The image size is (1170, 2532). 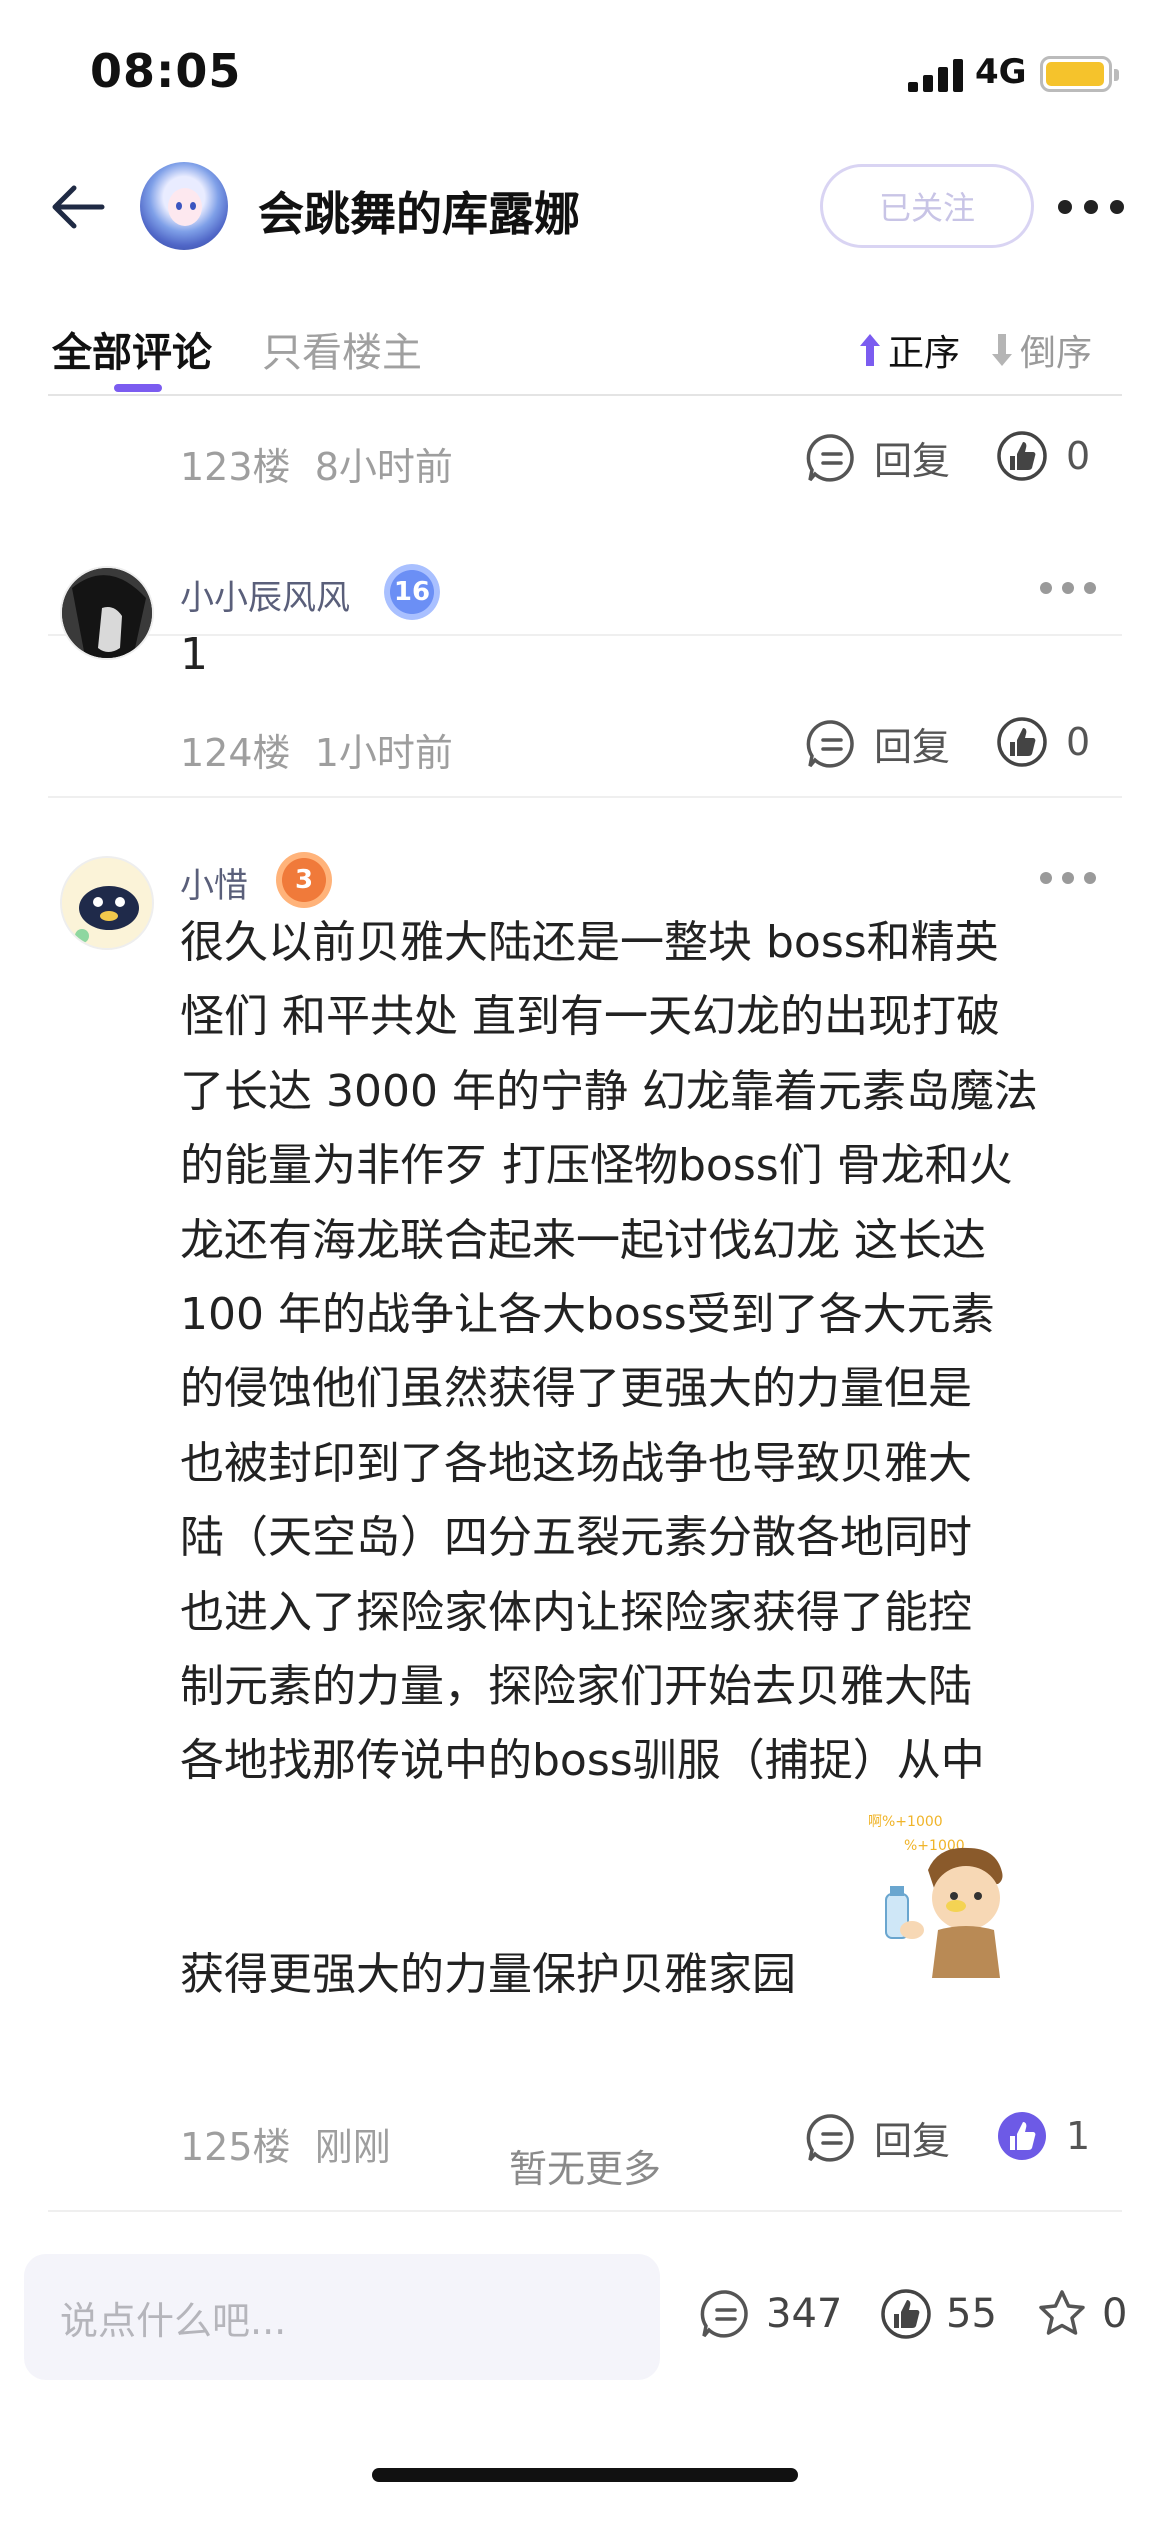 I want to click on author-name: 会跳舞的库露娜, so click(x=419, y=211).